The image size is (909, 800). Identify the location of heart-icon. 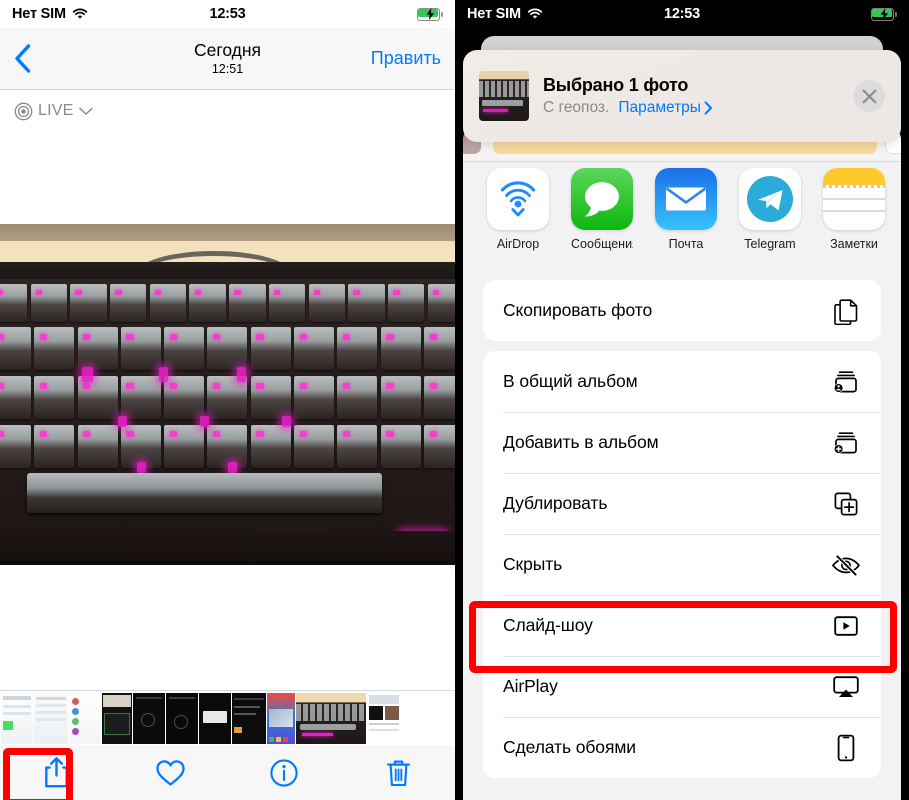
(170, 773).